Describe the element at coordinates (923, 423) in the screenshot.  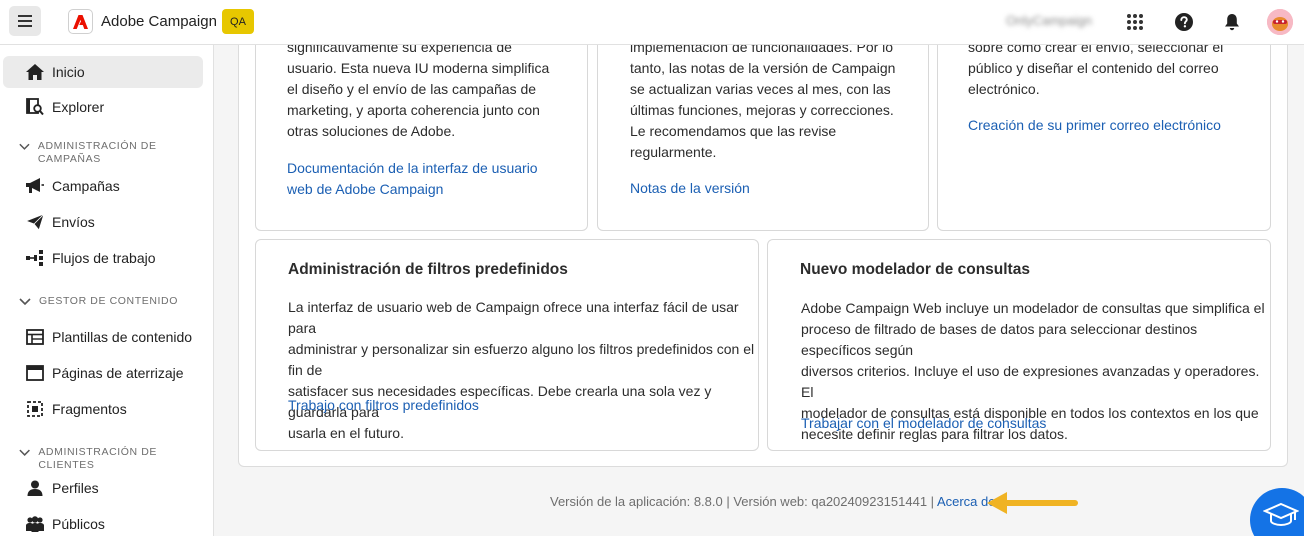
I see `query-modeler-link: Trabajar con el modelador de consultas` at that location.